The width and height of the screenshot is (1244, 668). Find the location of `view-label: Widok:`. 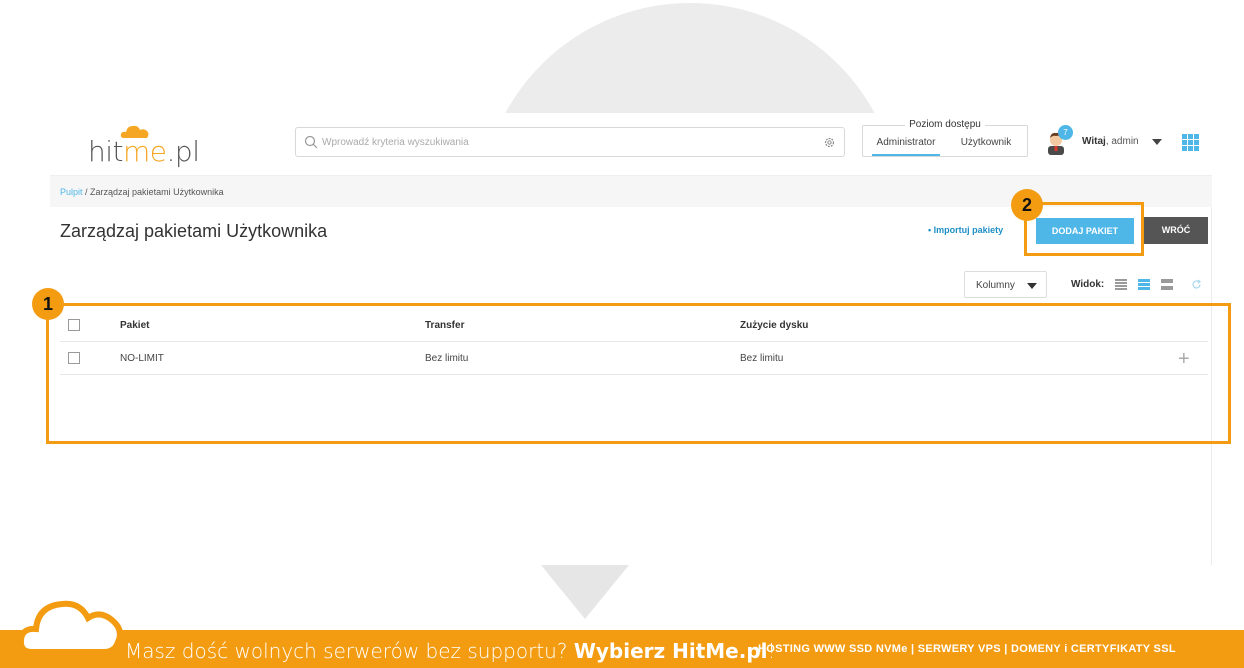

view-label: Widok: is located at coordinates (1088, 284).